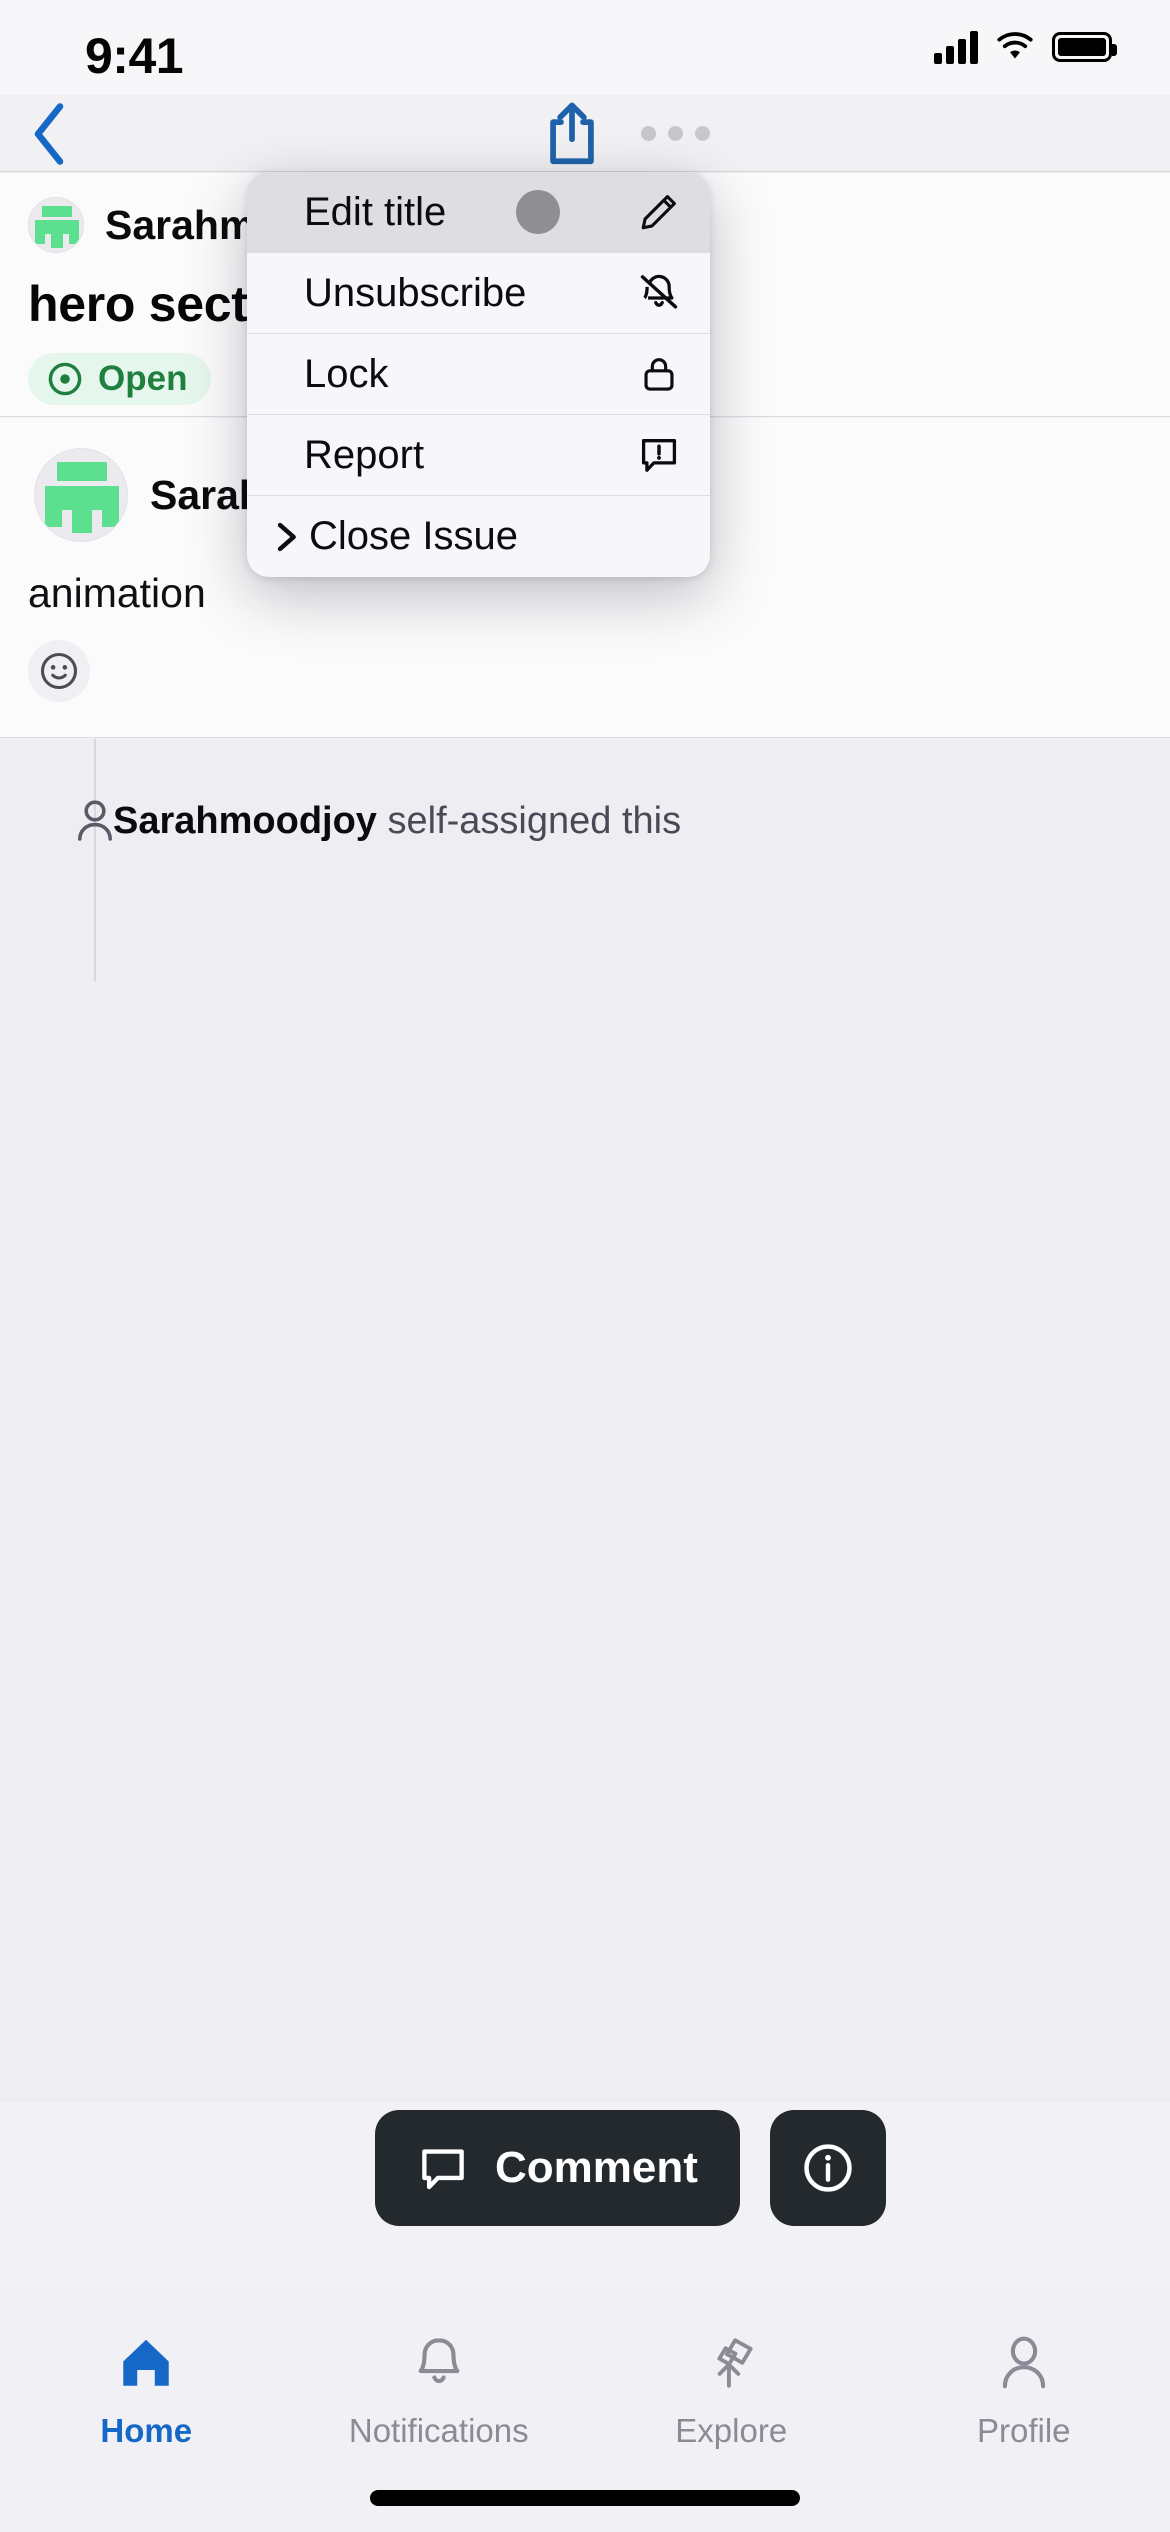 This screenshot has height=2532, width=1170. I want to click on status-bar-clock: 9:41, so click(134, 56).